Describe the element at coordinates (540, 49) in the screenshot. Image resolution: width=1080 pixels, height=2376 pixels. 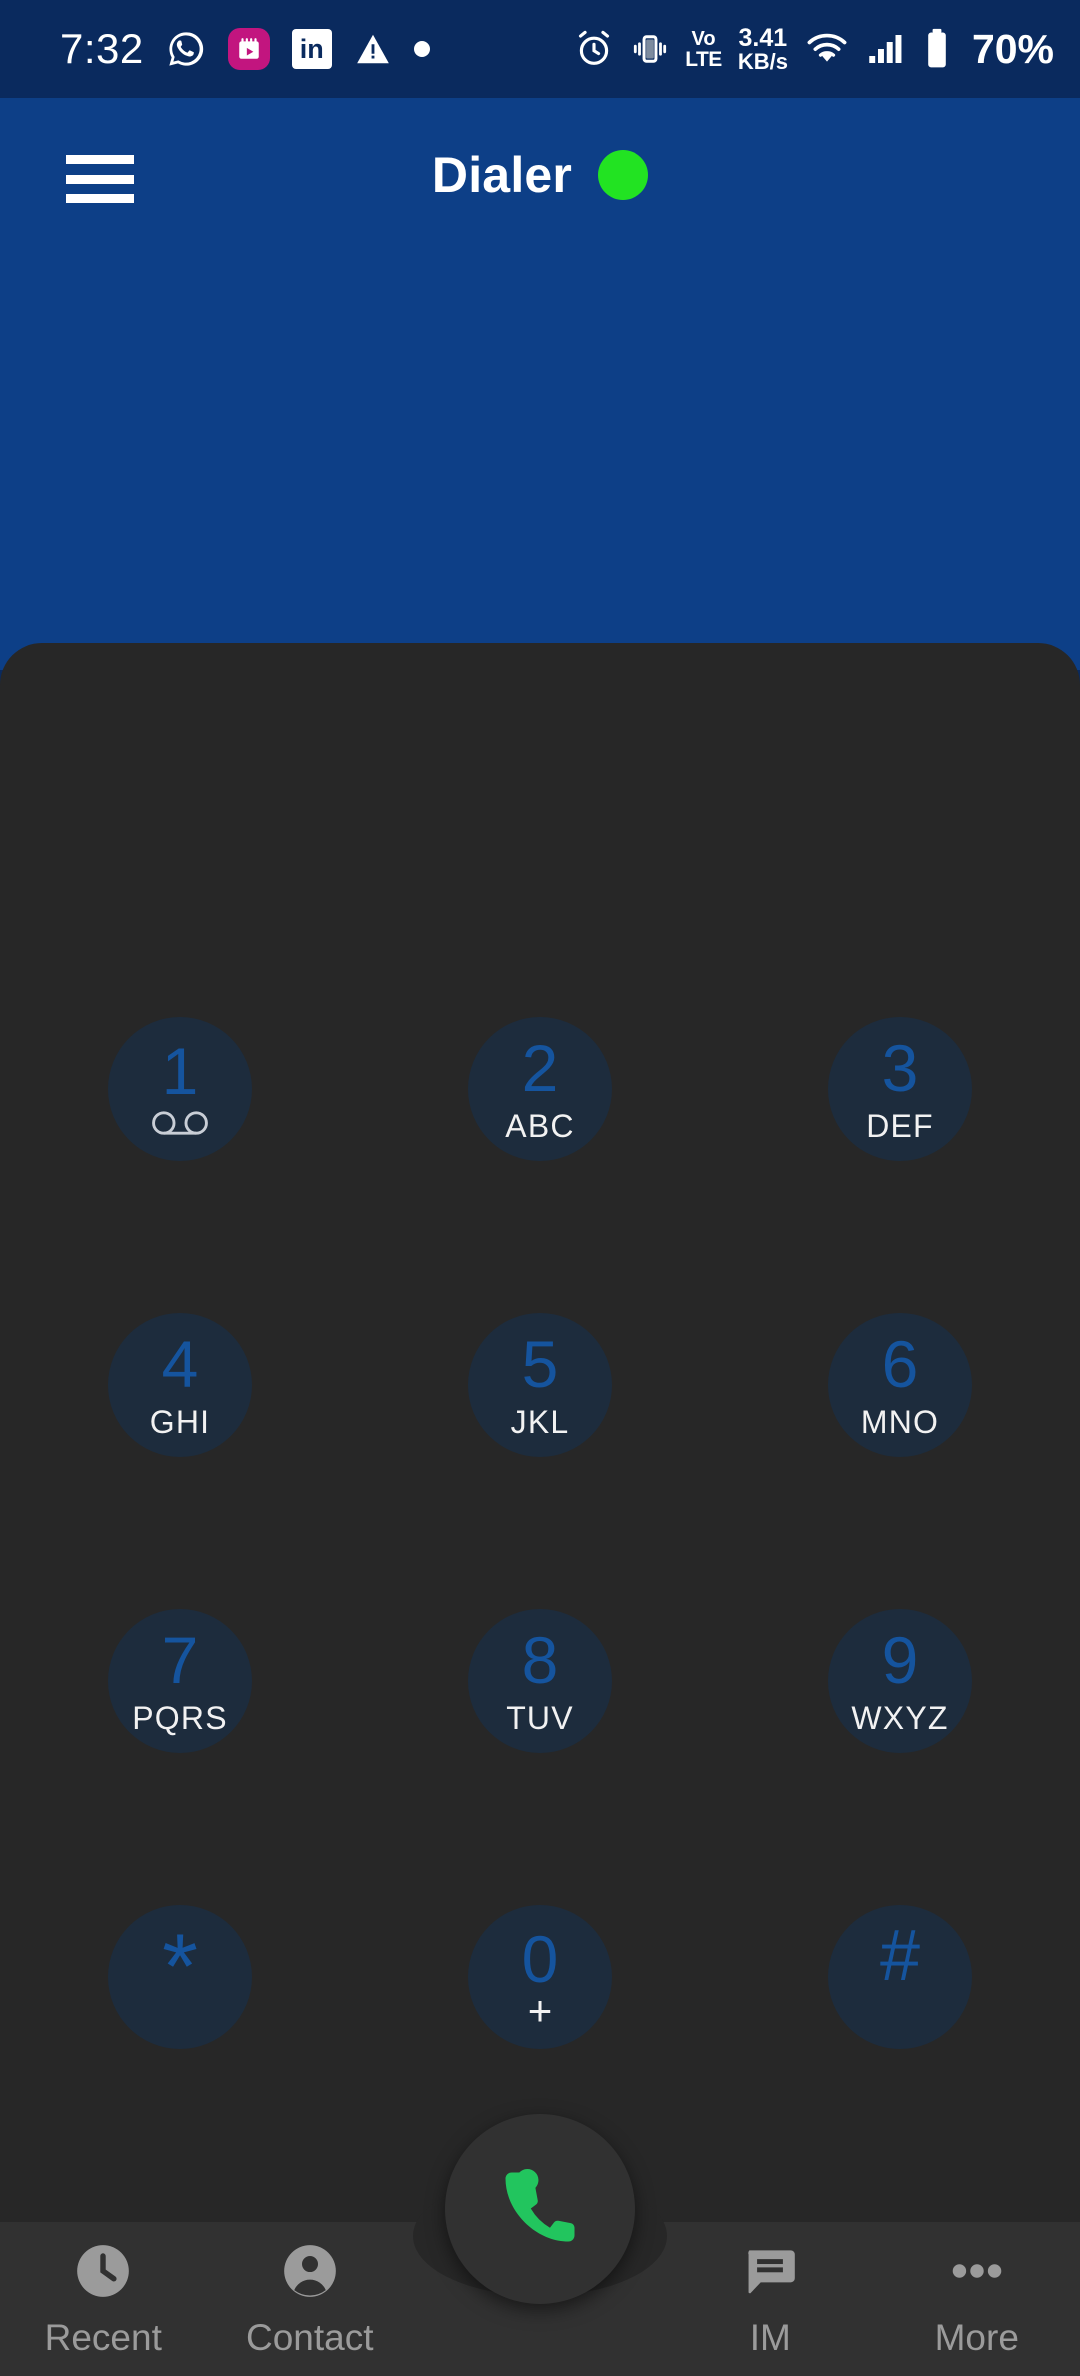
I see `status-bar: 7:32 in Vo LTE 3.41 KB/s 70%` at that location.